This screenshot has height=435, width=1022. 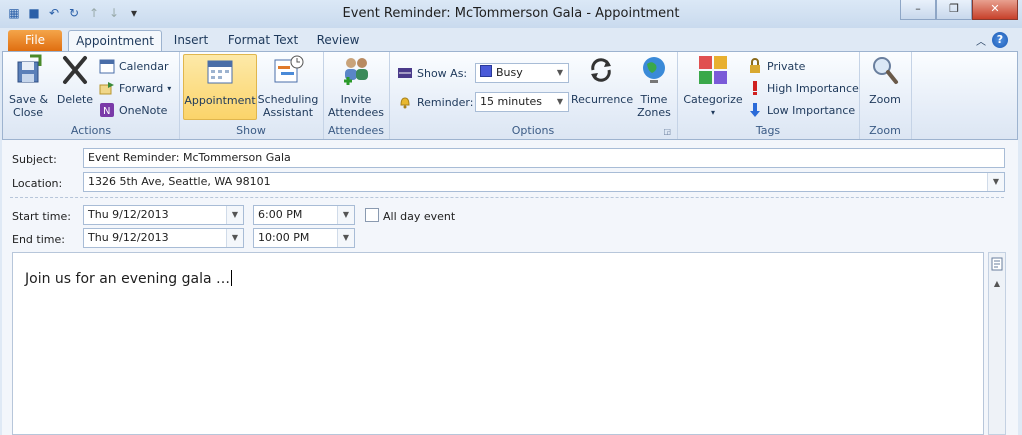 What do you see at coordinates (91, 130) in the screenshot?
I see `group-actions-label: Actions` at bounding box center [91, 130].